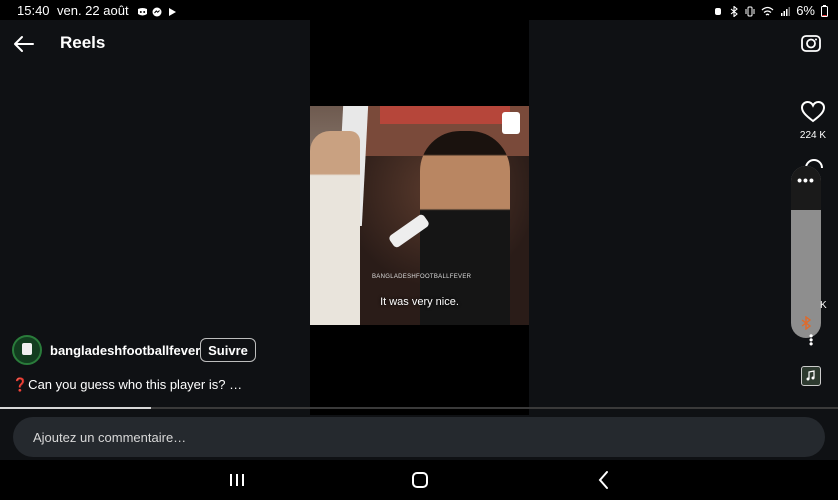 This screenshot has width=838, height=500. I want to click on follow-button: Suivre, so click(228, 350).